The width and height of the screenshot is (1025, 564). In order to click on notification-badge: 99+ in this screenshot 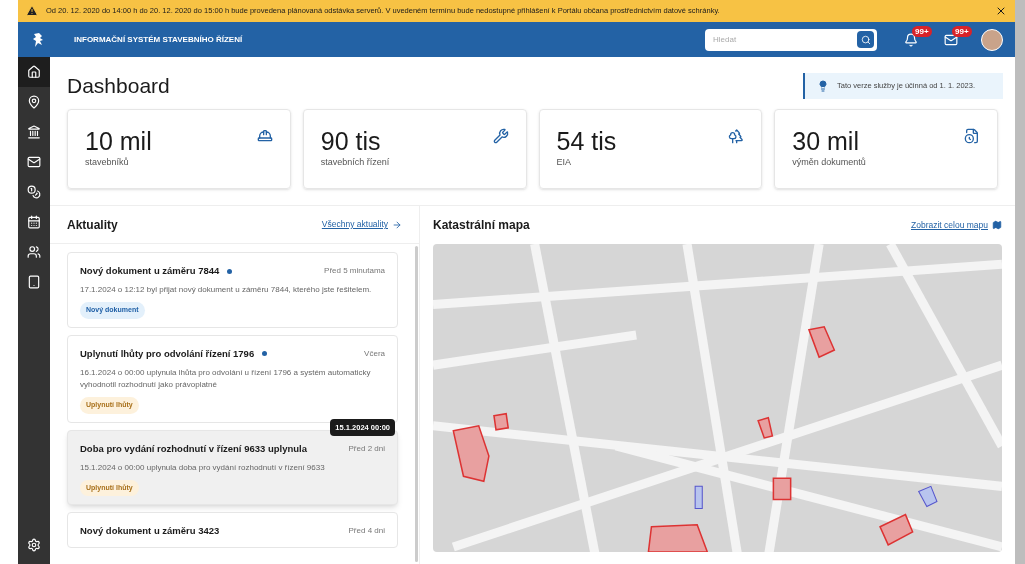, I will do `click(922, 31)`.